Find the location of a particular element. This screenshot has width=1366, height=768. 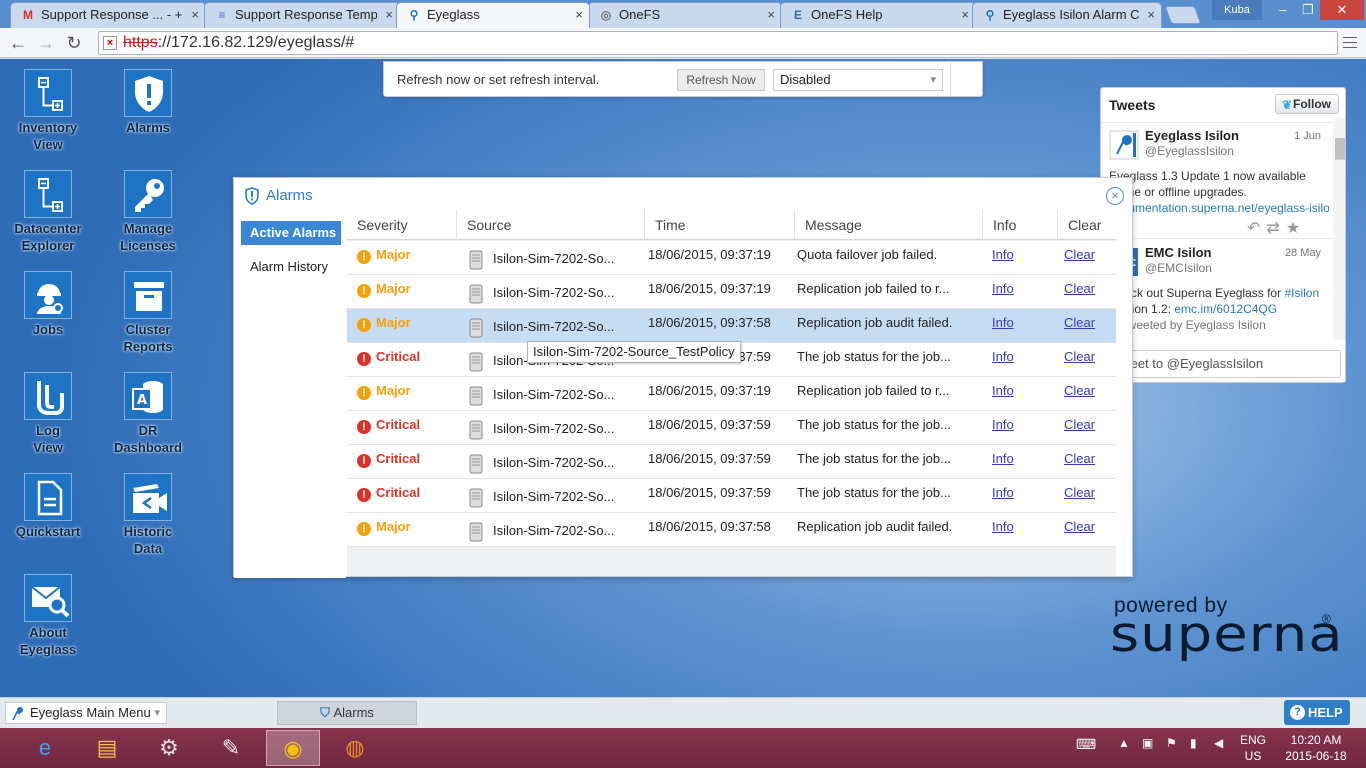

refresh-now-button: Refresh Now is located at coordinates (721, 80).